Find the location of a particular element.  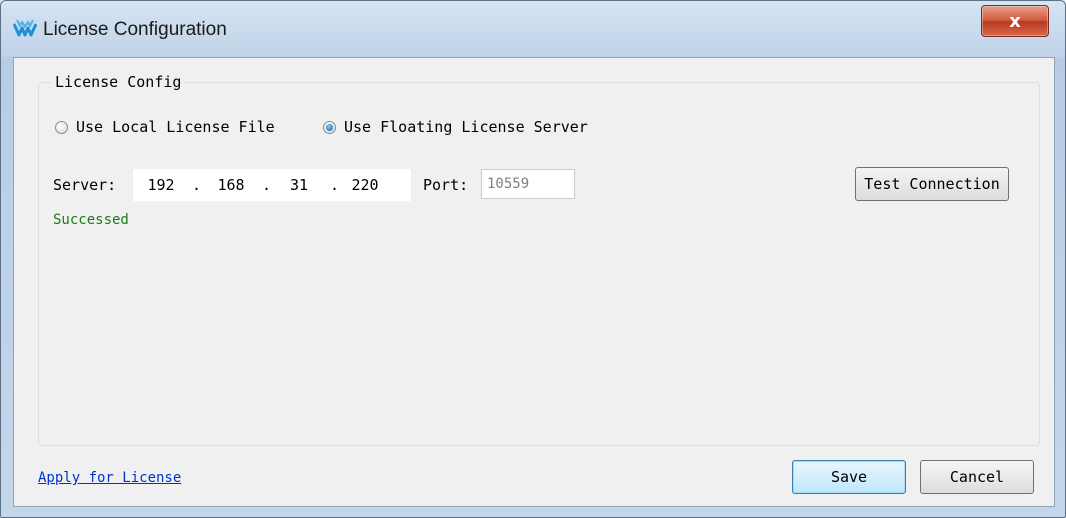

ip-octet-4: 220 is located at coordinates (365, 185).